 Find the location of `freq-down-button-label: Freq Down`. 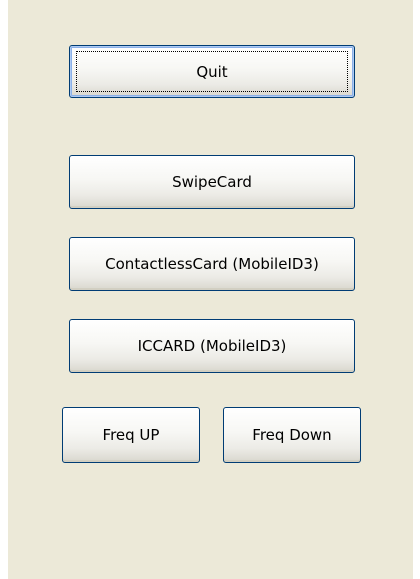

freq-down-button-label: Freq Down is located at coordinates (292, 435).